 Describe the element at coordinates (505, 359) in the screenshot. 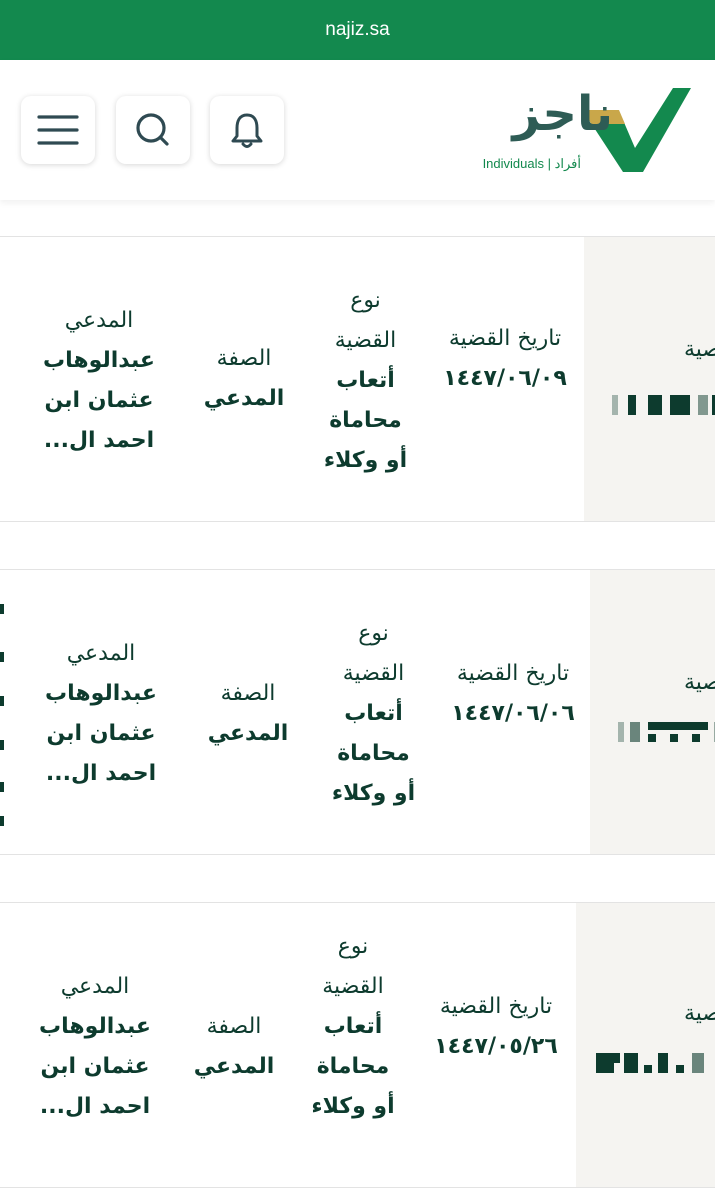

I see `case-date-col: تاريخ القضية ١٤٤٧/٠٦/٠٩` at that location.